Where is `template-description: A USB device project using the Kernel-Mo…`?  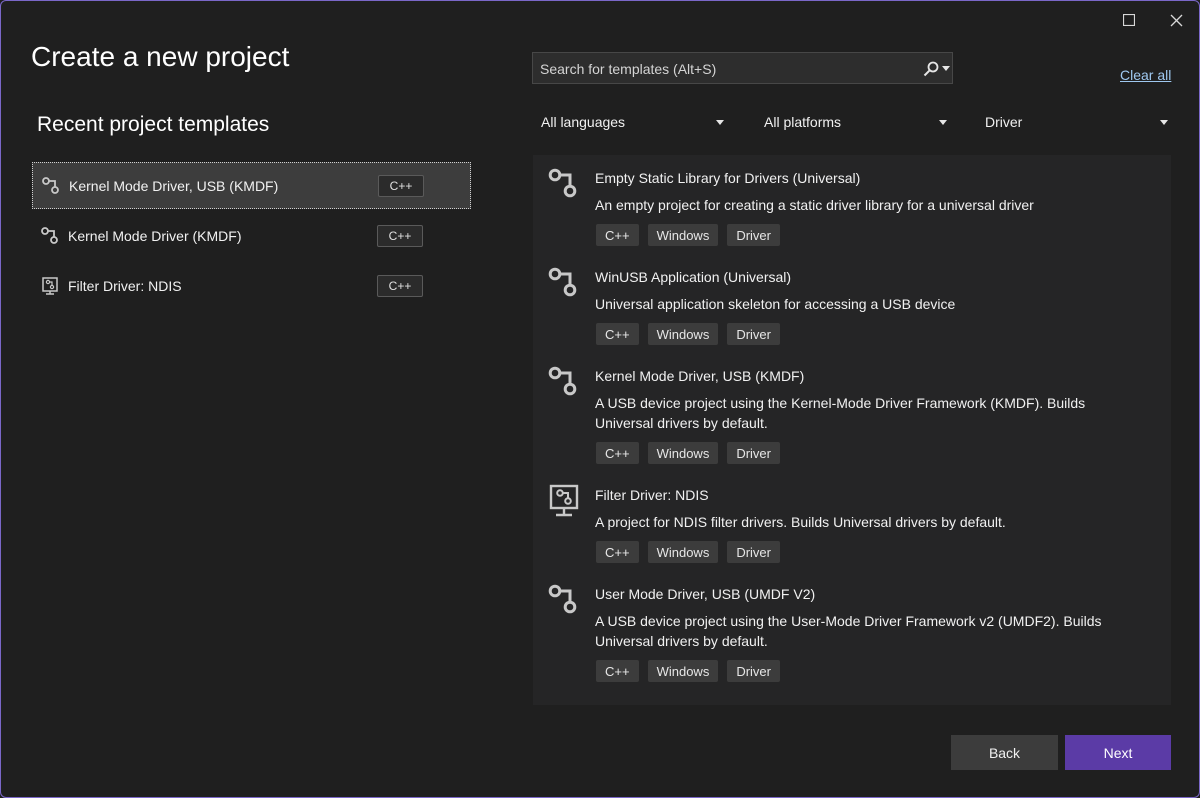
template-description: A USB device project using the Kernel-Mo… is located at coordinates (840, 413).